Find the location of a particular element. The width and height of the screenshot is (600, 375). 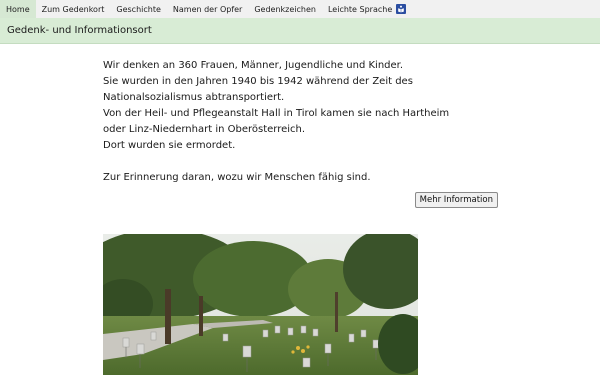

nav-item-label: Gedenkzeichen is located at coordinates (285, 9).